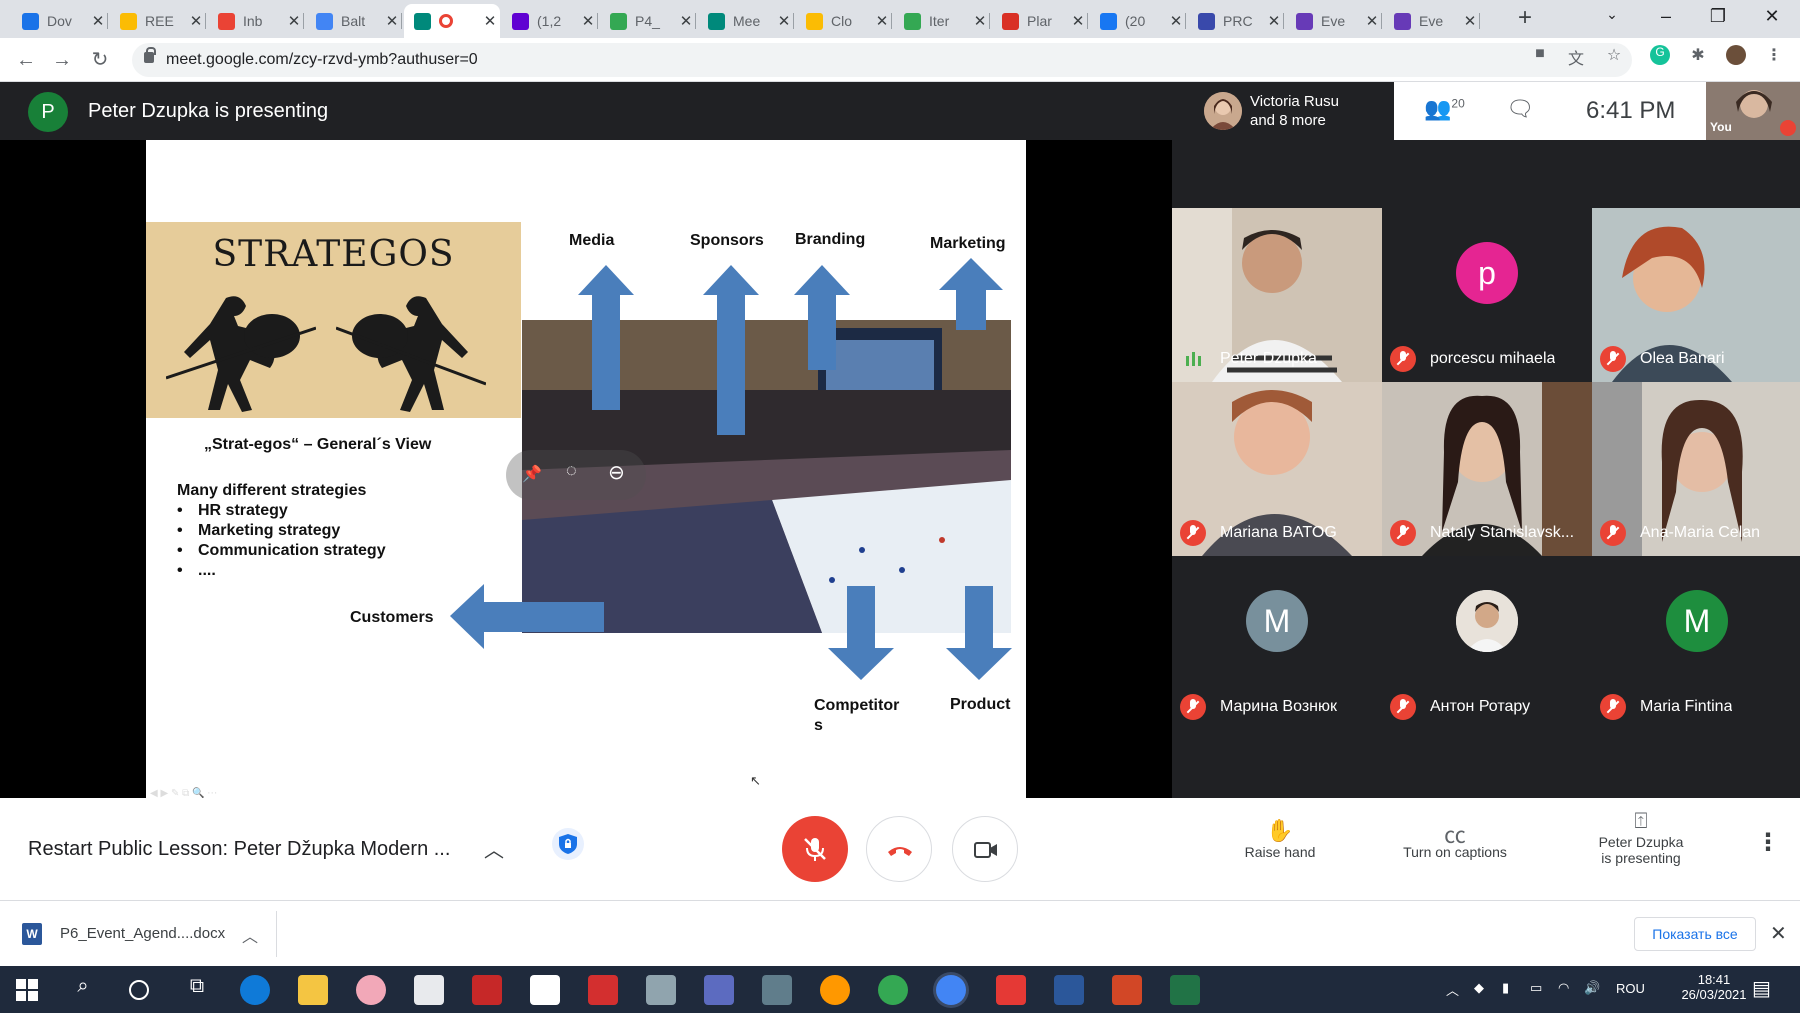 The width and height of the screenshot is (1800, 1013). Describe the element at coordinates (139, 990) in the screenshot. I see `cortana-icon` at that location.